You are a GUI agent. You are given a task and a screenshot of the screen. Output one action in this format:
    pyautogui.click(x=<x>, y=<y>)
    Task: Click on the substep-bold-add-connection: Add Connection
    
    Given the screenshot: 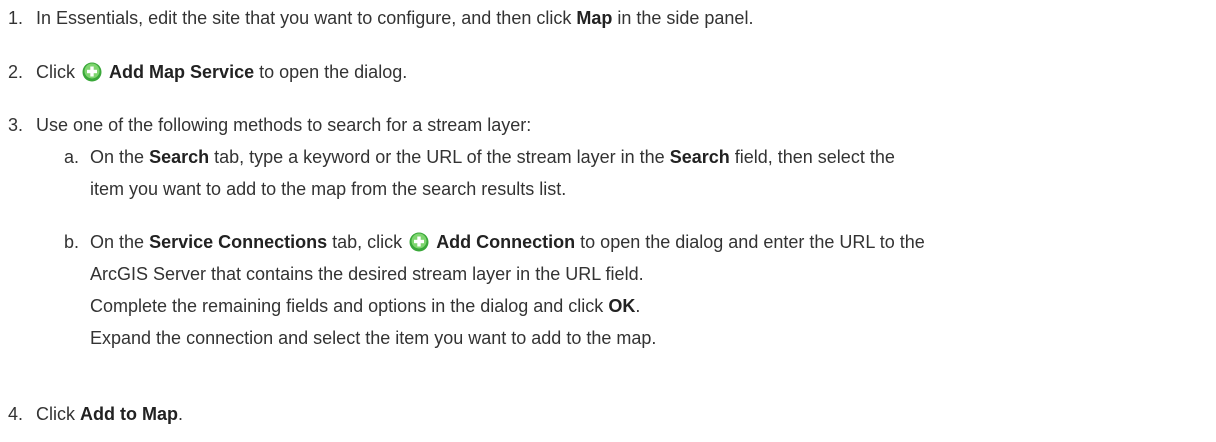 What is the action you would take?
    pyautogui.click(x=506, y=242)
    